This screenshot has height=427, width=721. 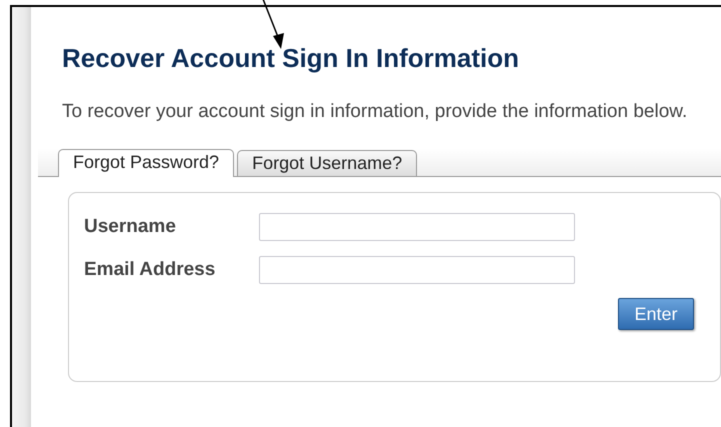 I want to click on field-label: Username, so click(x=130, y=227).